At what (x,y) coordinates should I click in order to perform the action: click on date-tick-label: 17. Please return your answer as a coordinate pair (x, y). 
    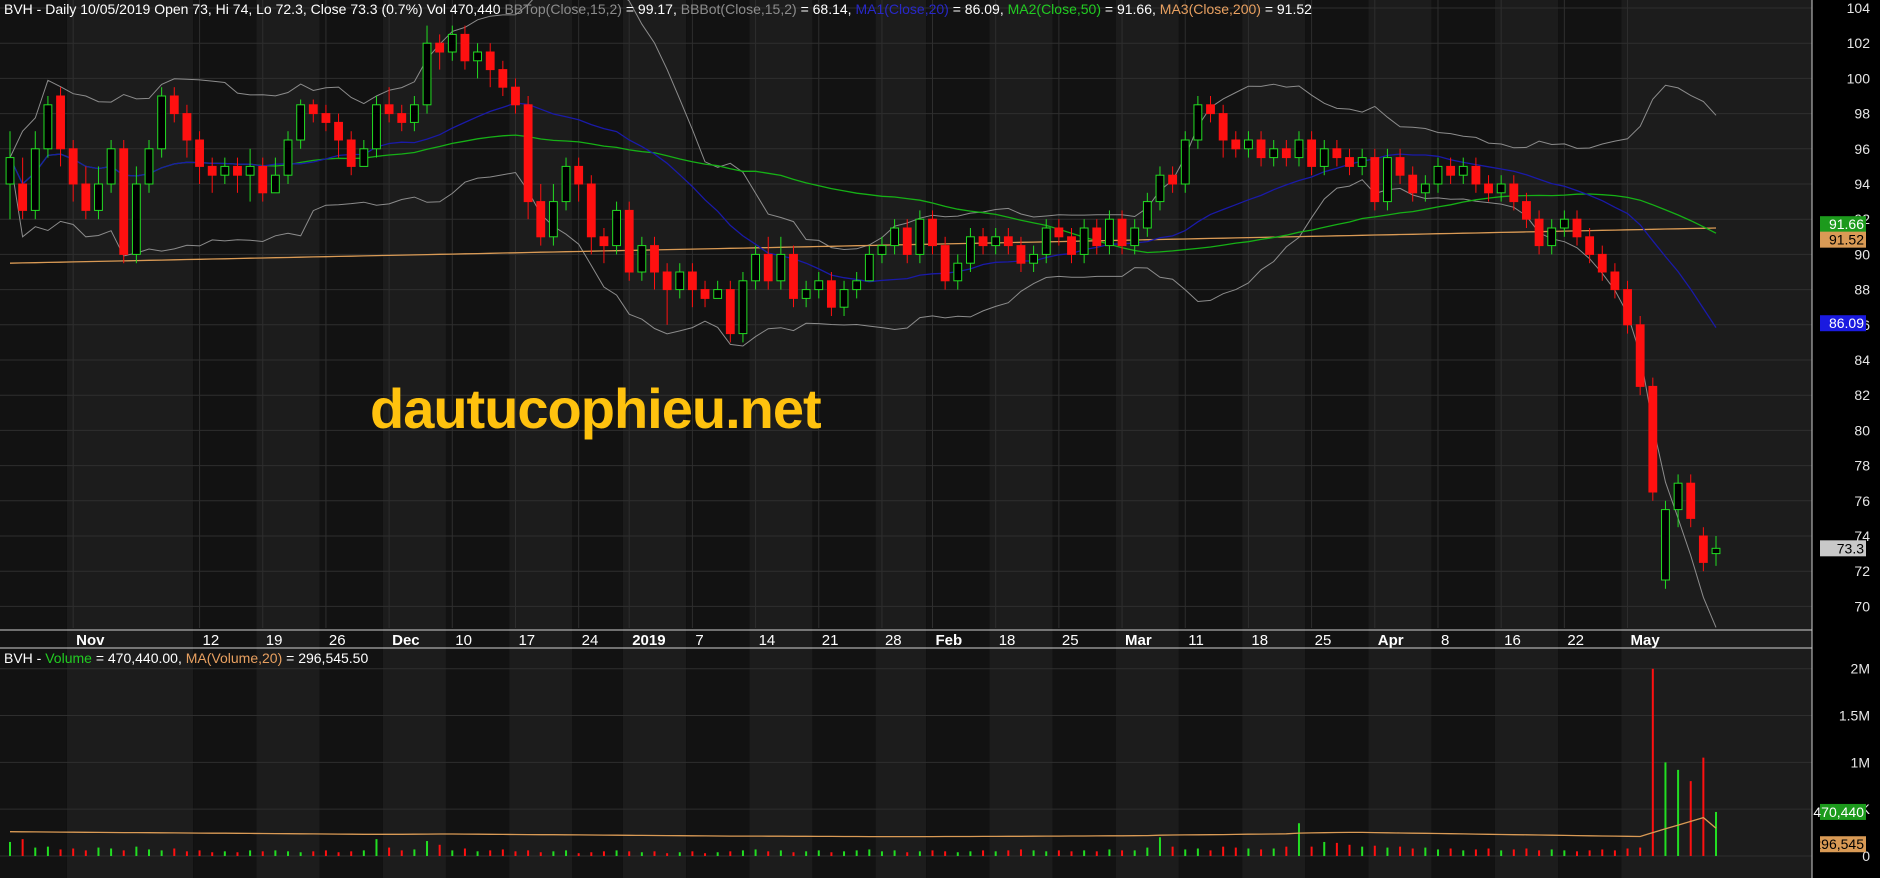
    Looking at the image, I should click on (526, 640).